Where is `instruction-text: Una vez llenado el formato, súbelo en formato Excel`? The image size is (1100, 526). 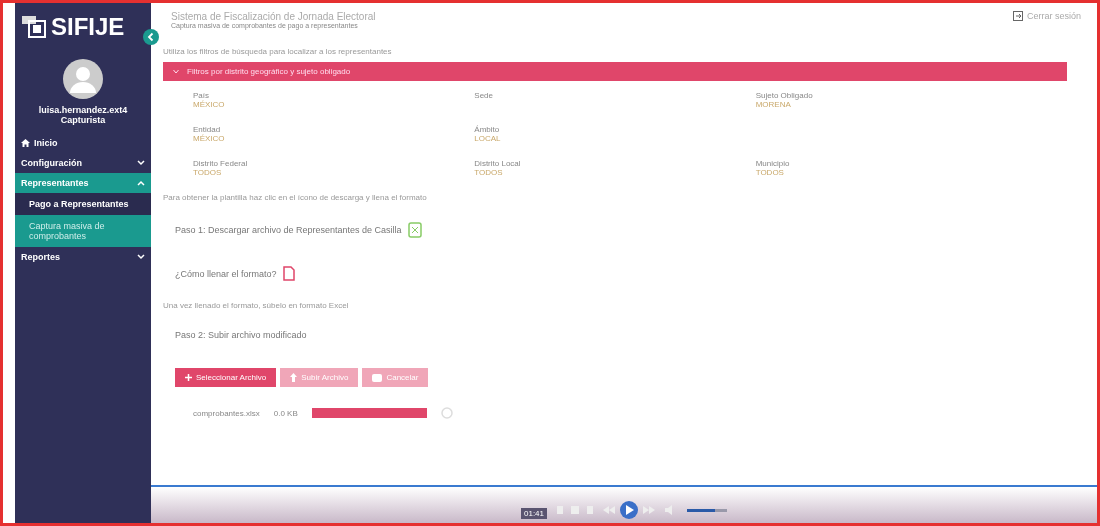 instruction-text: Una vez llenado el formato, súbelo en formato Excel is located at coordinates (256, 305).